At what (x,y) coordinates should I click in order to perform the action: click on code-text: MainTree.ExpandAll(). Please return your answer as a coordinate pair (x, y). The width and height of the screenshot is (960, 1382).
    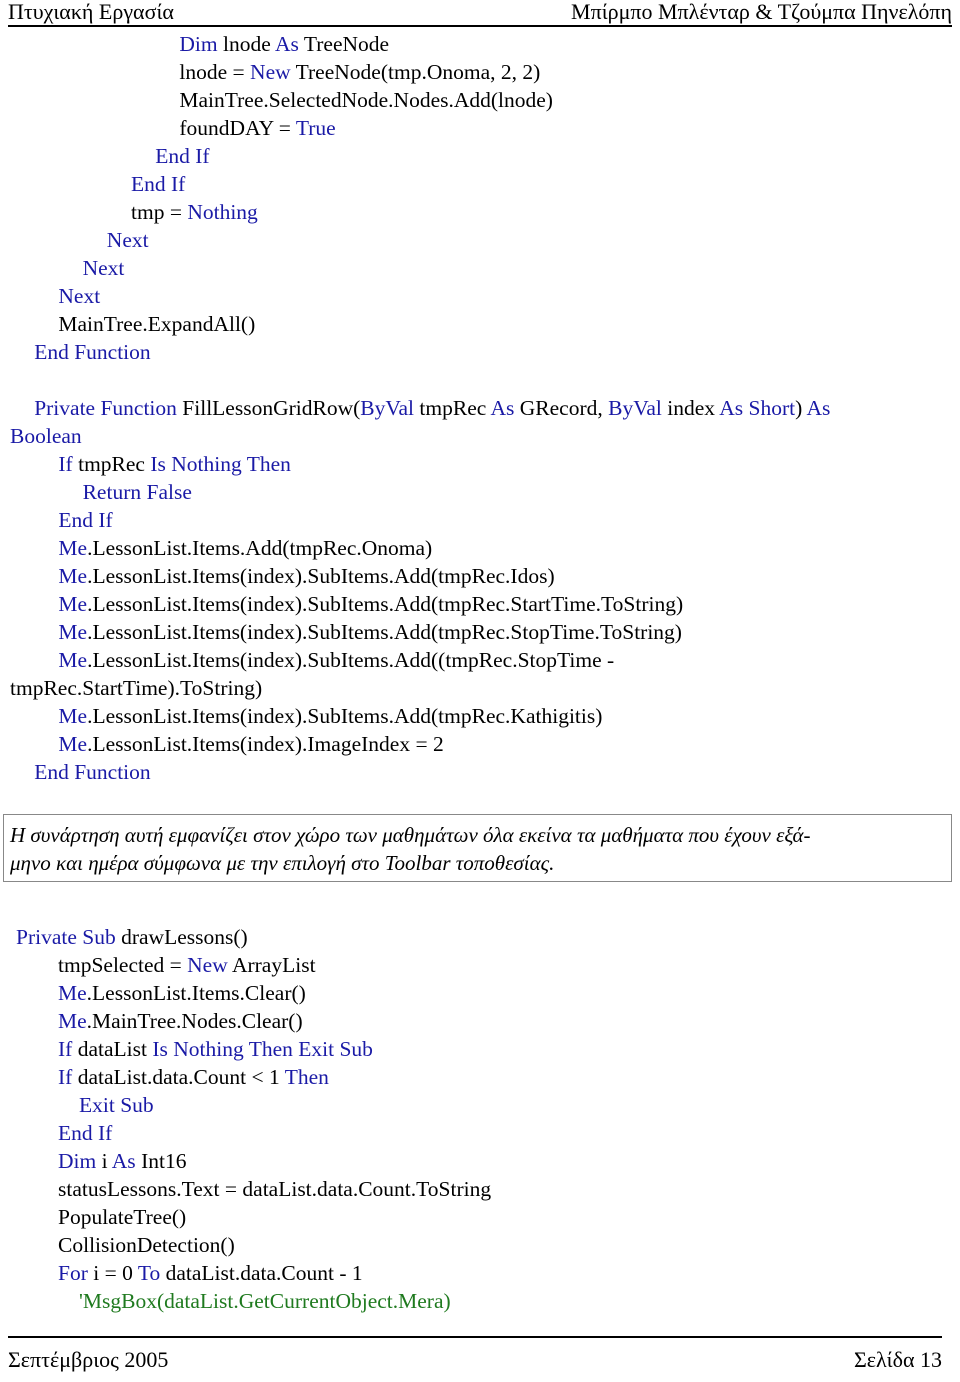
    Looking at the image, I should click on (157, 324).